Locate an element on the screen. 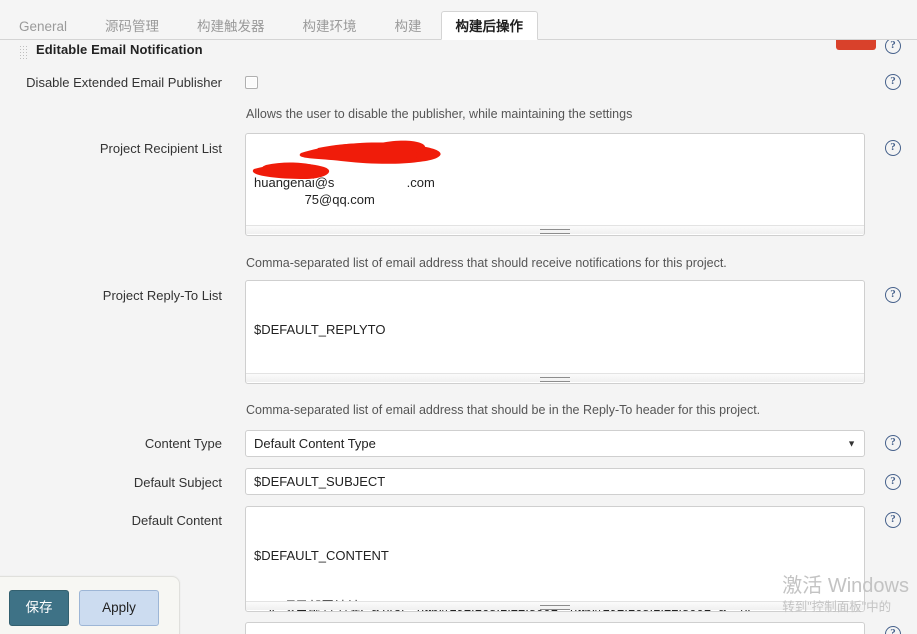 The height and width of the screenshot is (634, 917). recipient-list-value: huangenai@s .com 75@qq.com is located at coordinates (344, 191).